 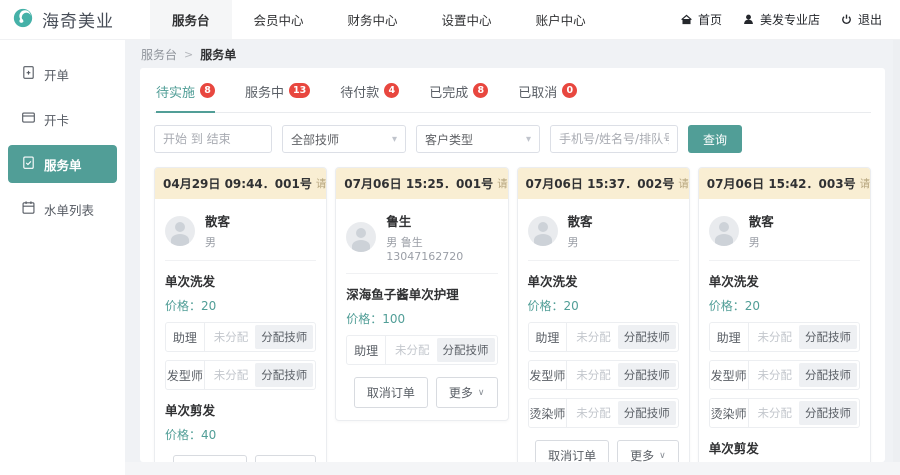 I want to click on staff-row: 发型师 未分配 分配技师, so click(x=603, y=375).